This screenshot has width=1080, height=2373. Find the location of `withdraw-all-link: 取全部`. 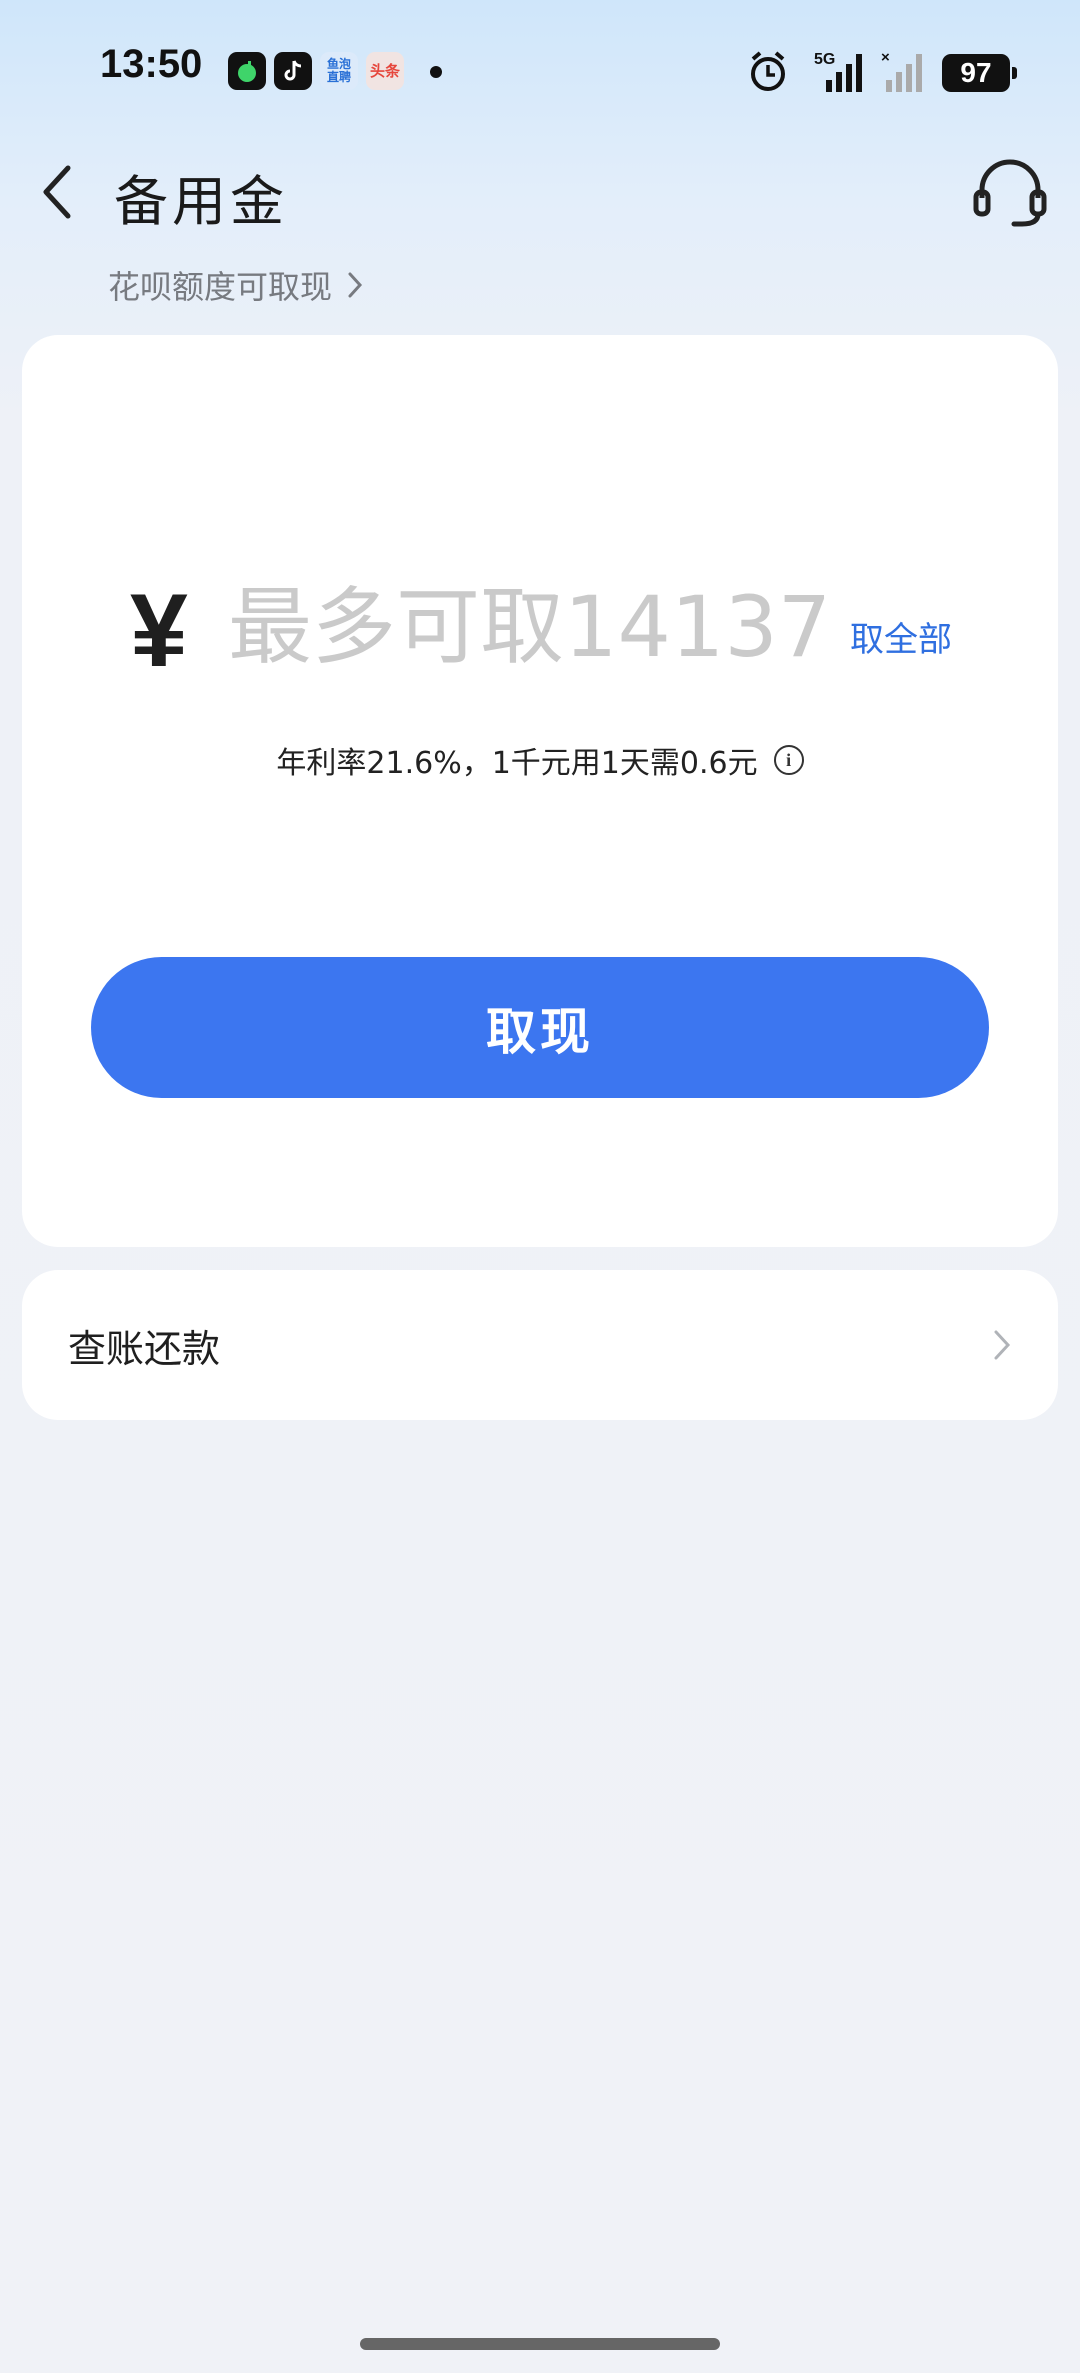

withdraw-all-link: 取全部 is located at coordinates (901, 636).